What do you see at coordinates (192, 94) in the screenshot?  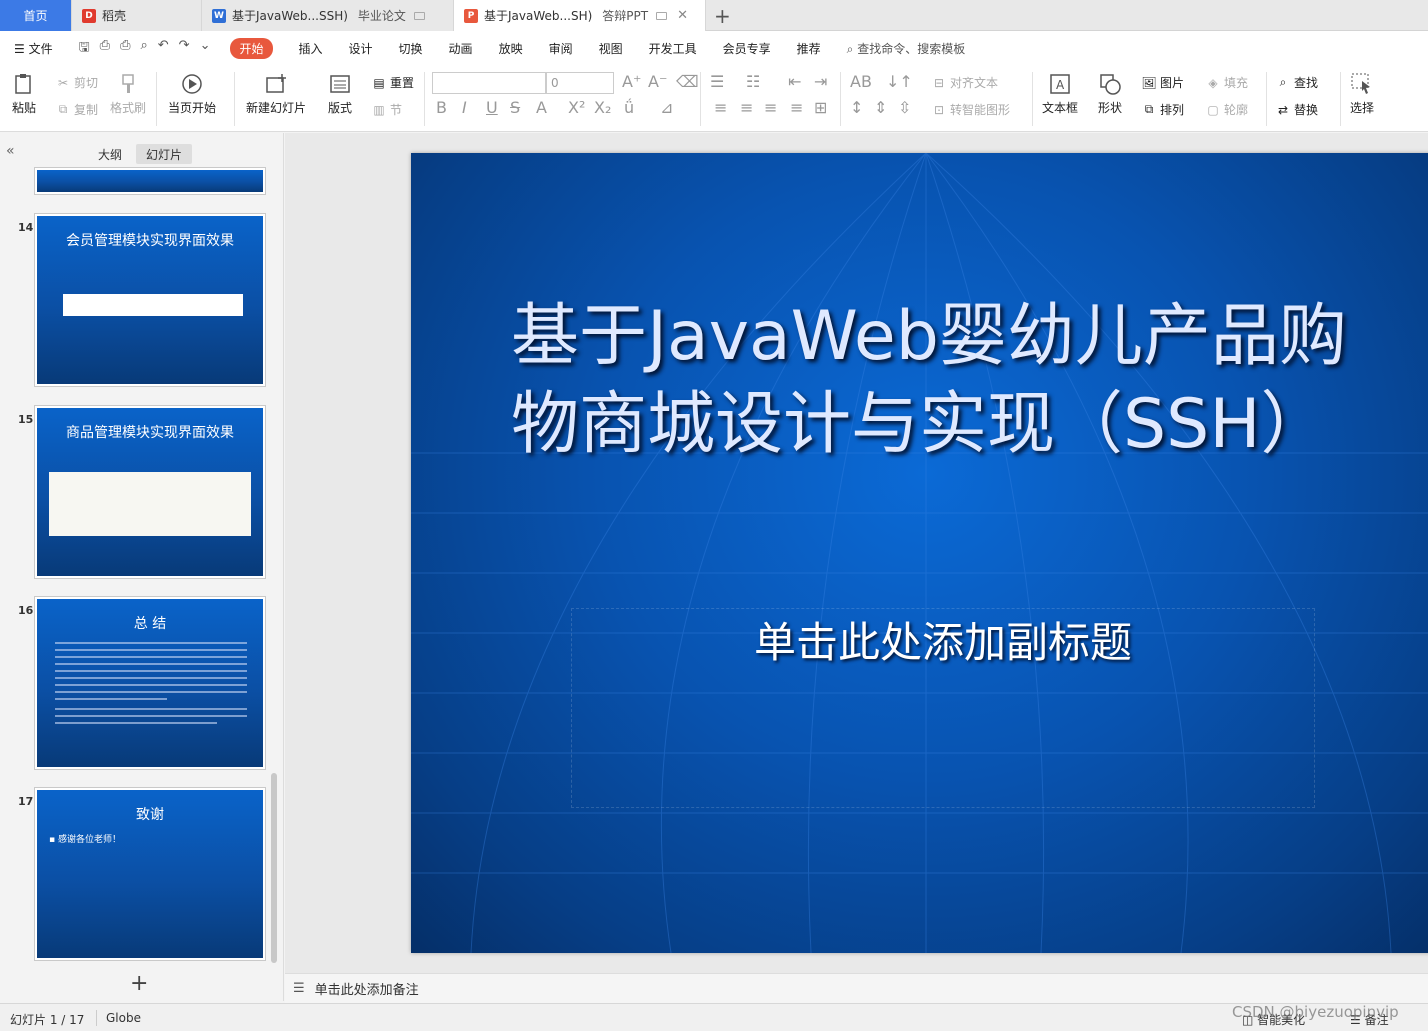 I see `play-from-current-button: 当页开始` at bounding box center [192, 94].